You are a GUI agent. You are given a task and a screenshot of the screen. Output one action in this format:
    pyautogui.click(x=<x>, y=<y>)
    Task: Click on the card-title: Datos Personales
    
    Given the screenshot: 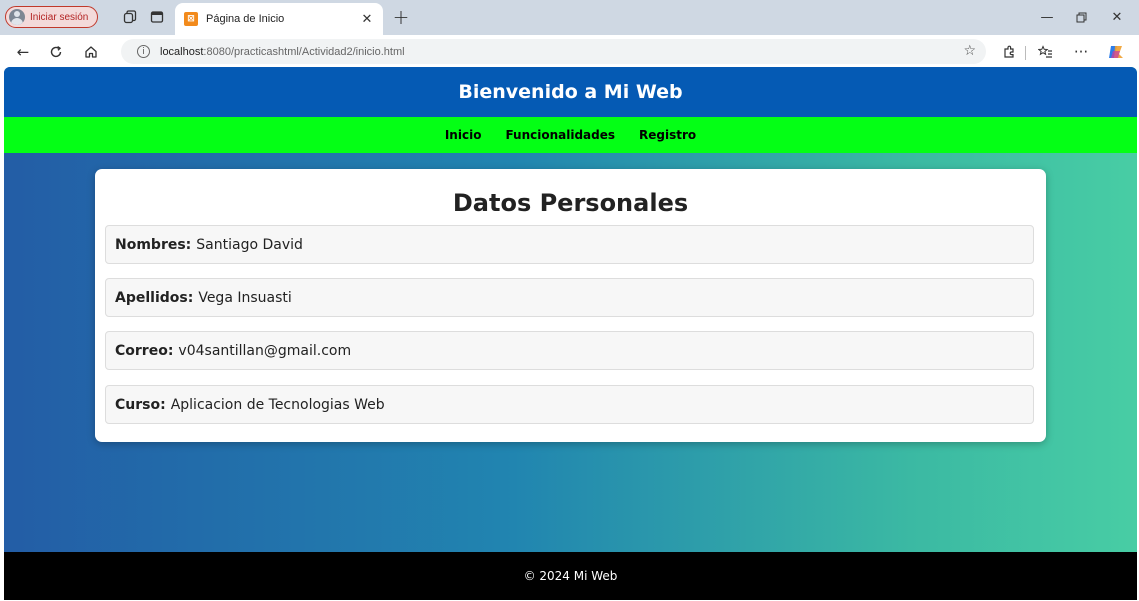 What is the action you would take?
    pyautogui.click(x=570, y=203)
    